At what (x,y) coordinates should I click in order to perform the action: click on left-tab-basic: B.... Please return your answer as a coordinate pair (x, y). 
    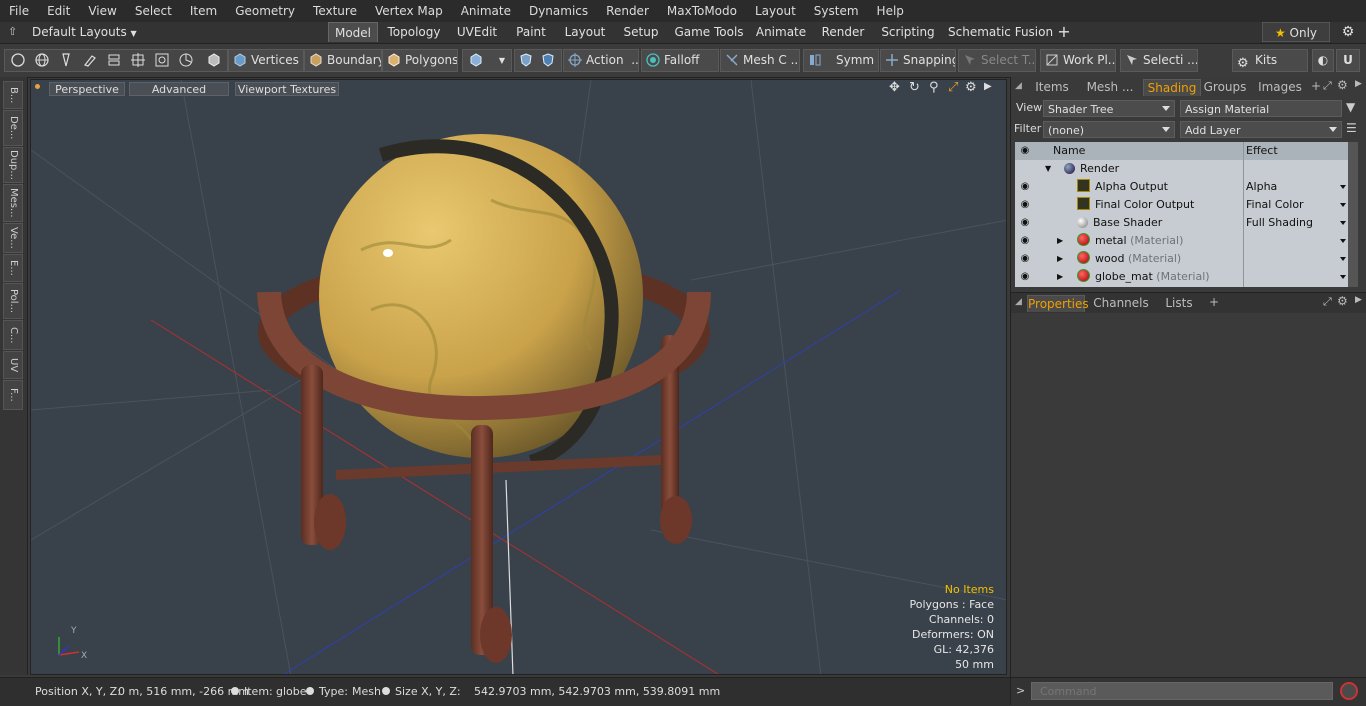
    Looking at the image, I should click on (13, 95).